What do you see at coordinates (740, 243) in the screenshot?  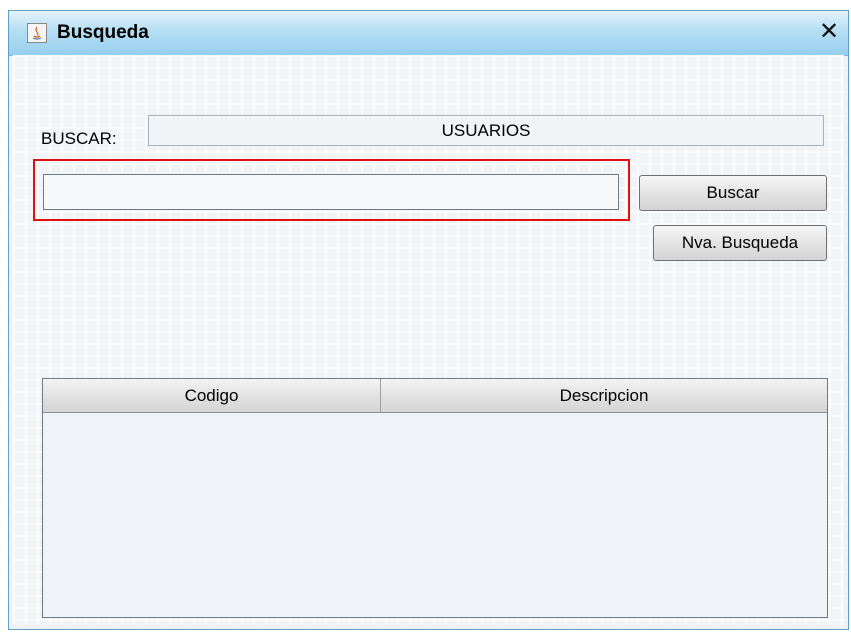 I see `new-search-button: Nva. Busqueda` at bounding box center [740, 243].